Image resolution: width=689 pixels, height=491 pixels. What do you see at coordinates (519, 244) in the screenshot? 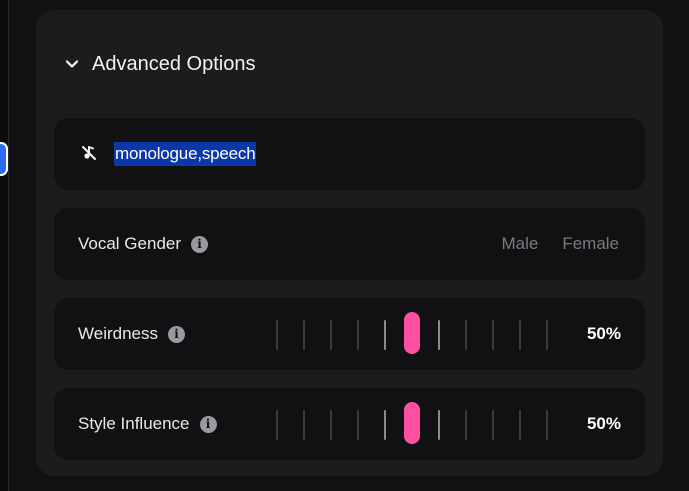
I see `vocal-gender-male-option: Male` at bounding box center [519, 244].